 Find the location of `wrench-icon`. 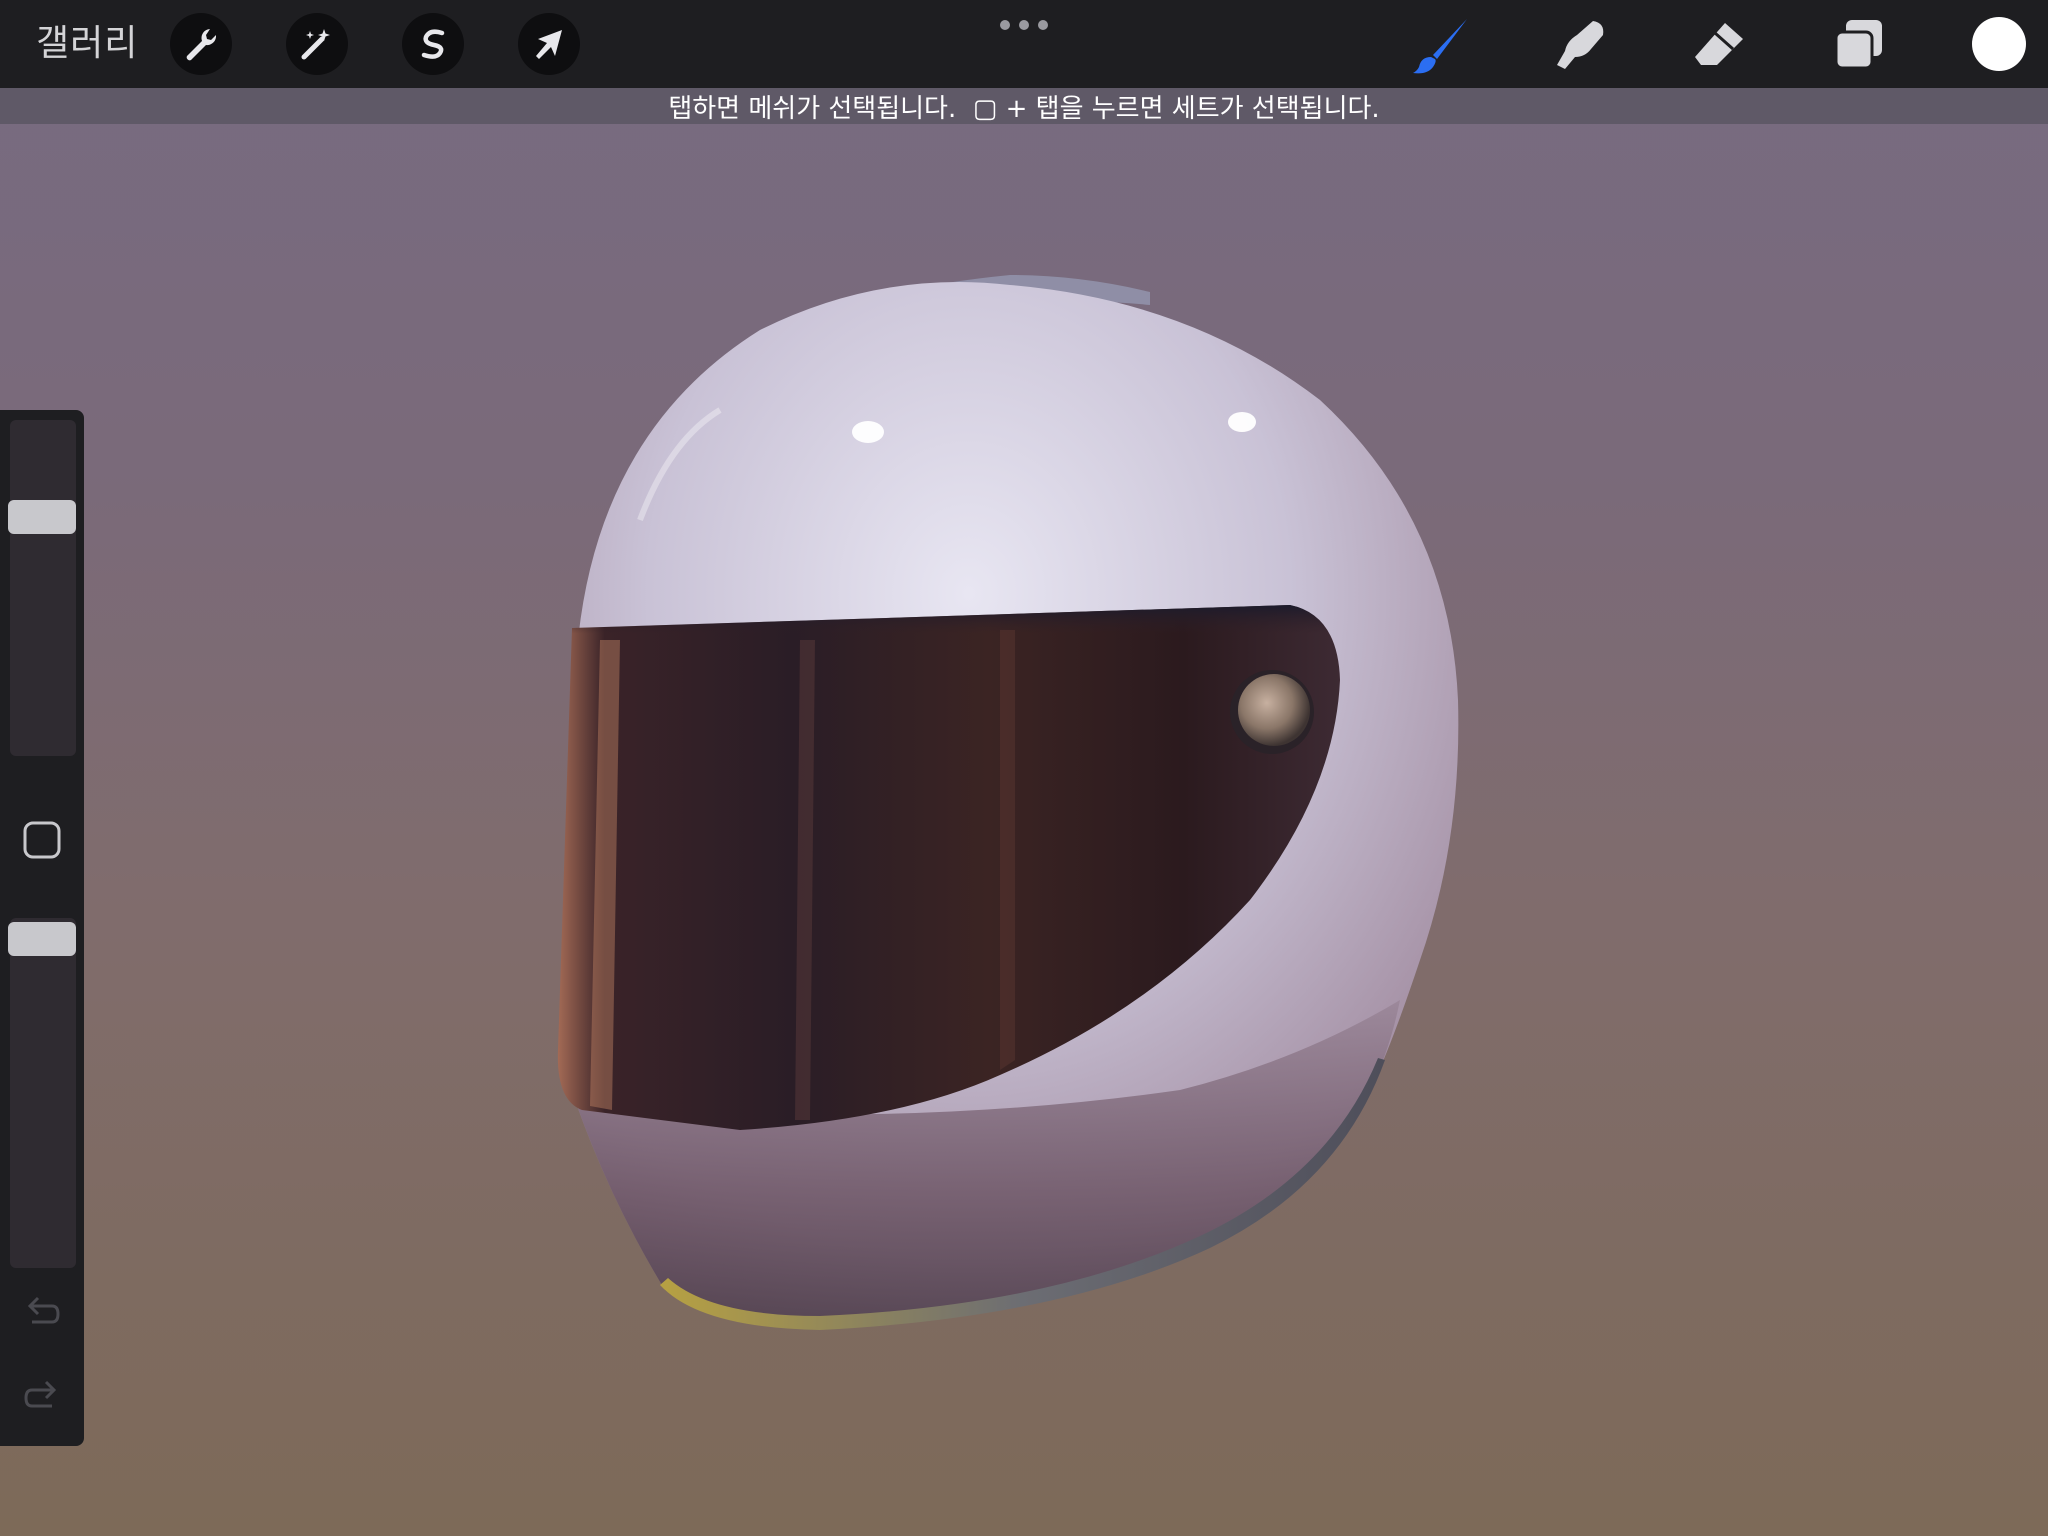

wrench-icon is located at coordinates (201, 45).